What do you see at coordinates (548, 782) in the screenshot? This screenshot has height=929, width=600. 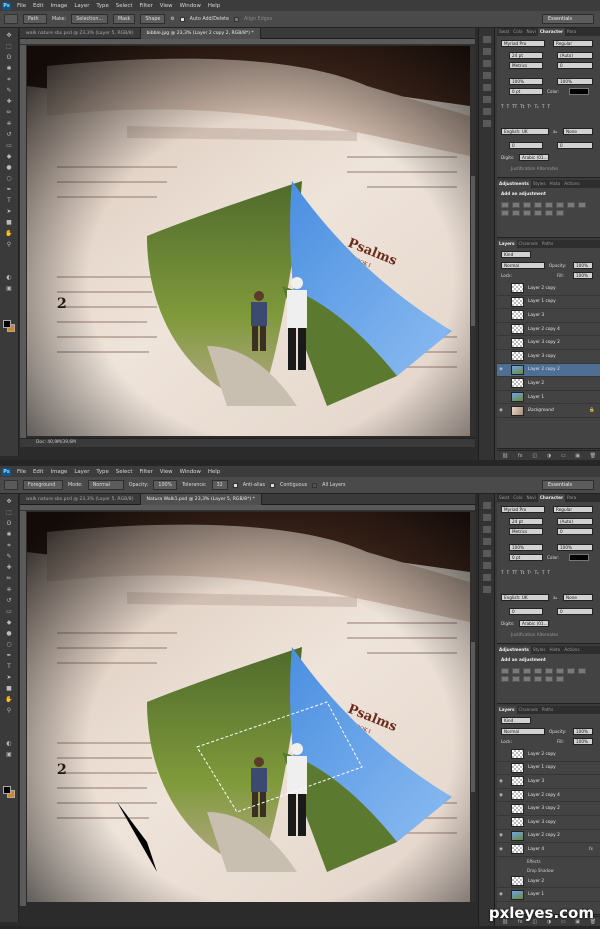 I see `layer-row: ◉ Layer 3` at bounding box center [548, 782].